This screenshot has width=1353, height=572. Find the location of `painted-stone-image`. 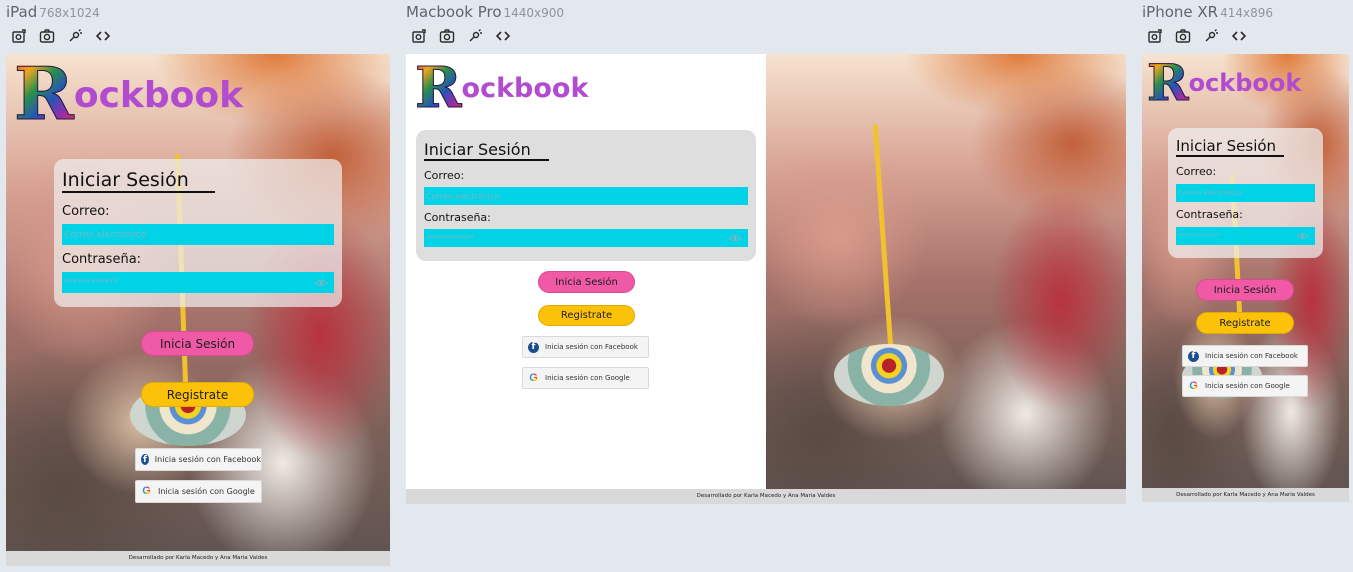

painted-stone-image is located at coordinates (889, 375).